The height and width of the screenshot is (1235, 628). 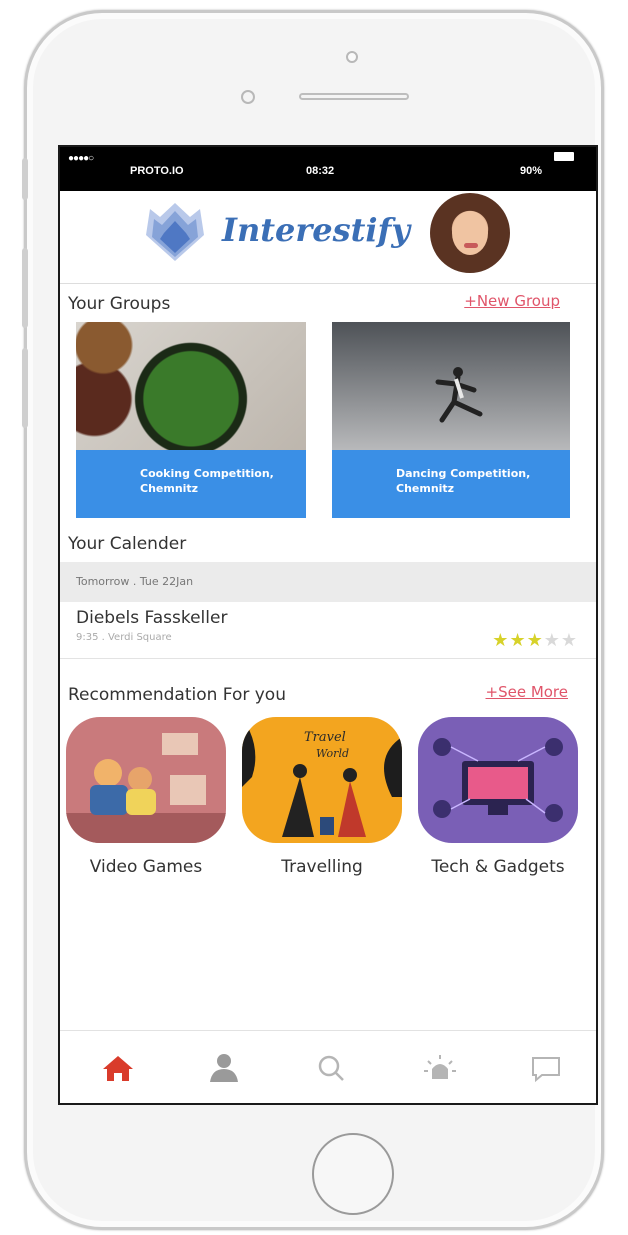 I want to click on avatar-face, so click(x=470, y=233).